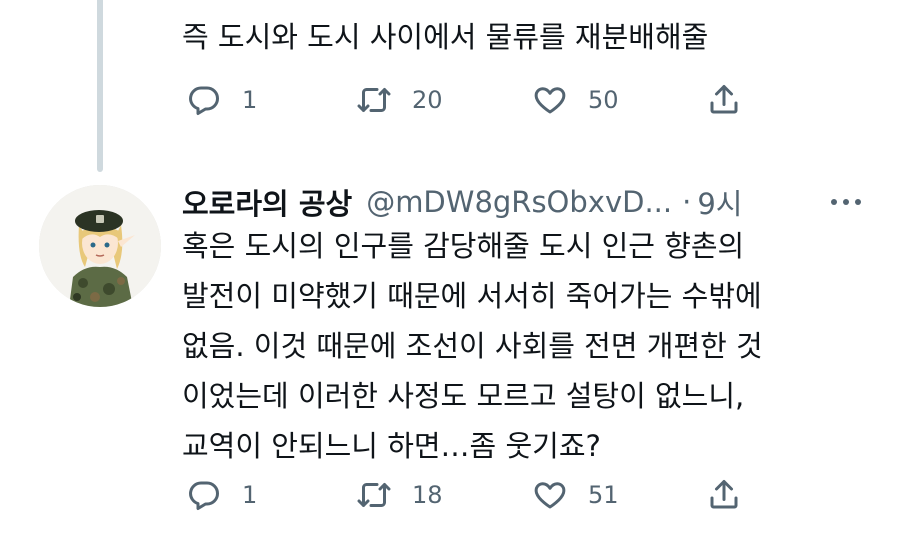 The image size is (900, 543). Describe the element at coordinates (492, 495) in the screenshot. I see `tweet-actions: 1 18 51` at that location.